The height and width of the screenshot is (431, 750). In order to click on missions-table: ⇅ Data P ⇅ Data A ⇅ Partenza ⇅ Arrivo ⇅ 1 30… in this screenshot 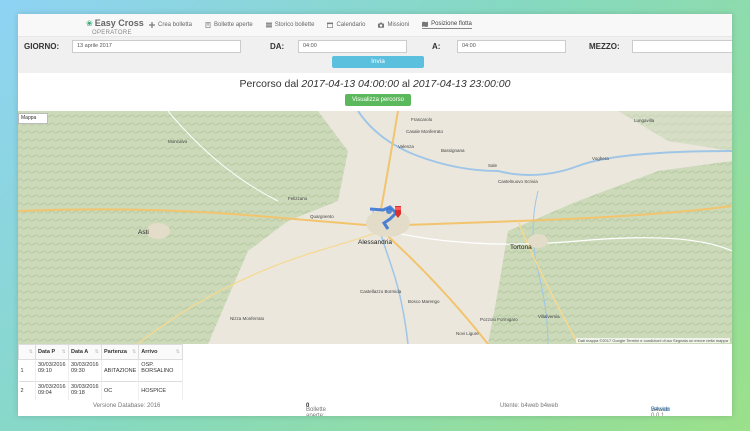, I will do `click(100, 372)`.